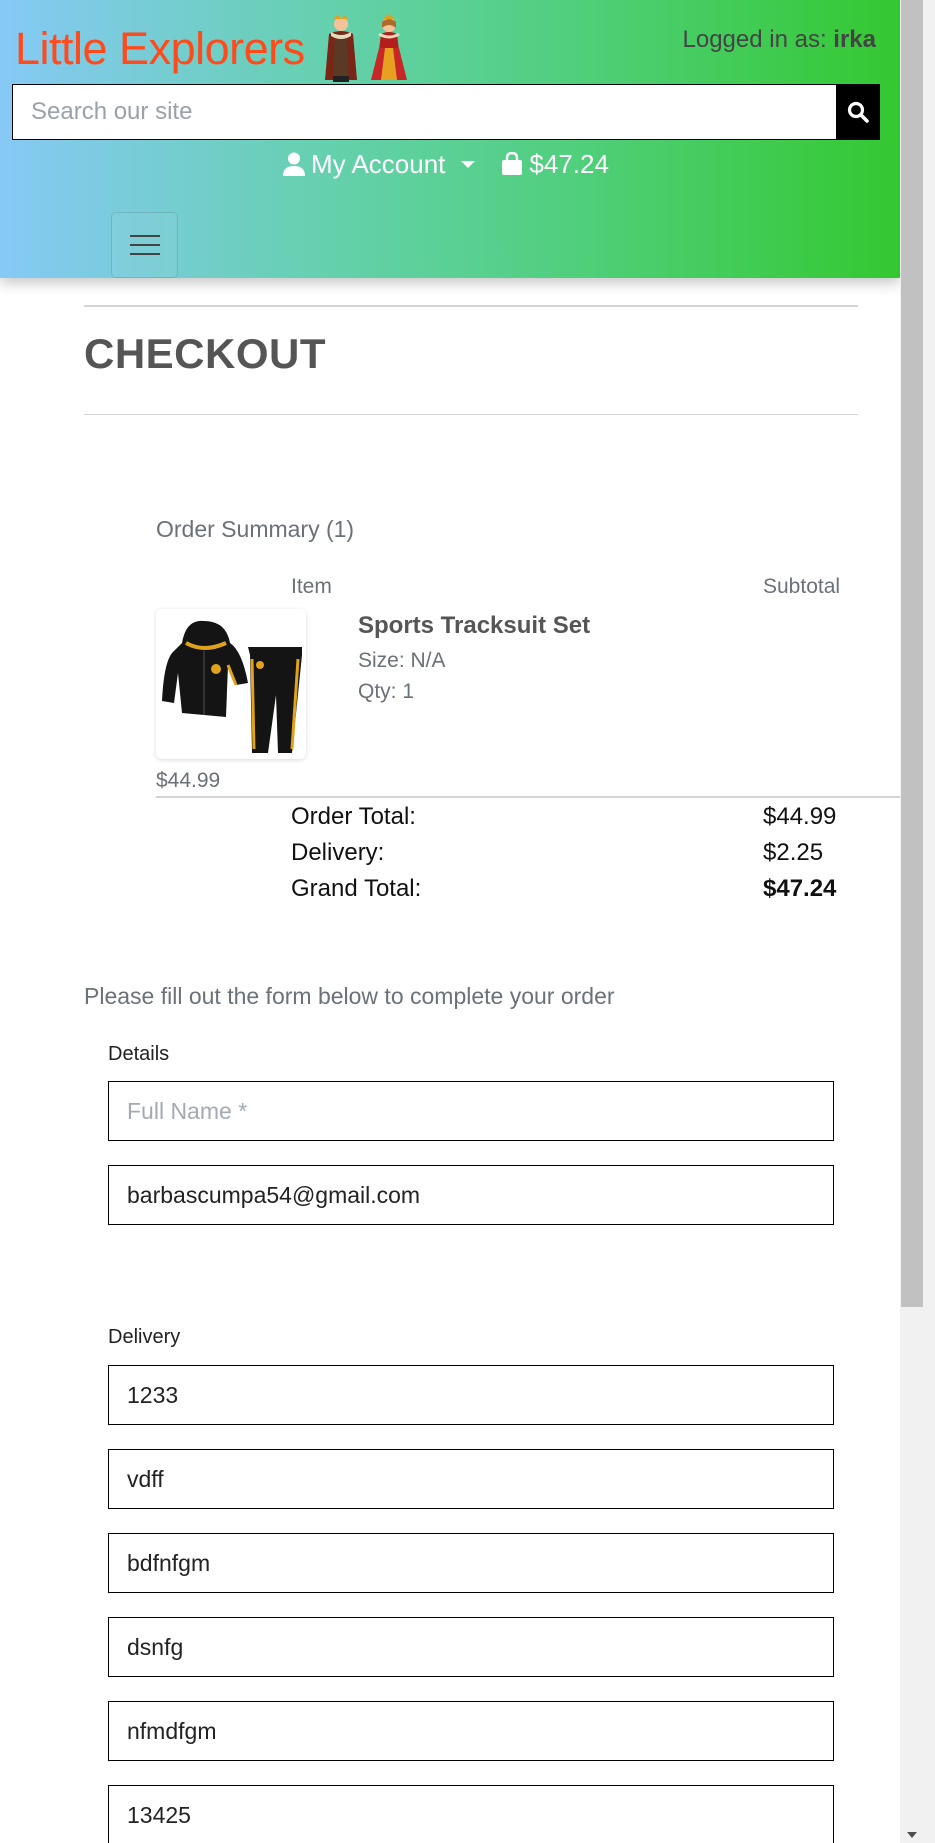 Image resolution: width=935 pixels, height=1843 pixels. I want to click on search-form, so click(446, 112).